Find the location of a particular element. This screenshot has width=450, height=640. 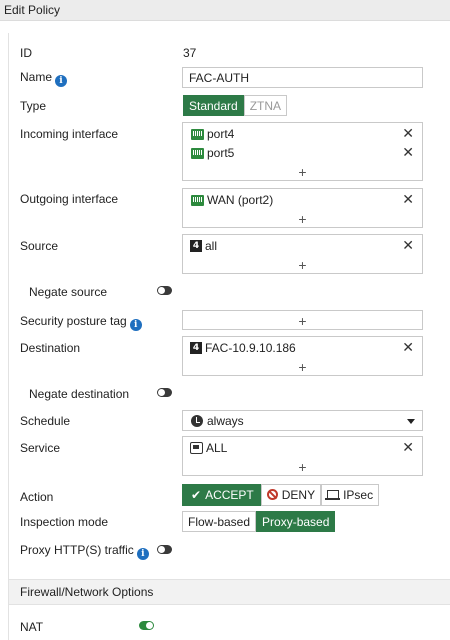

schedule-value: always is located at coordinates (225, 421).